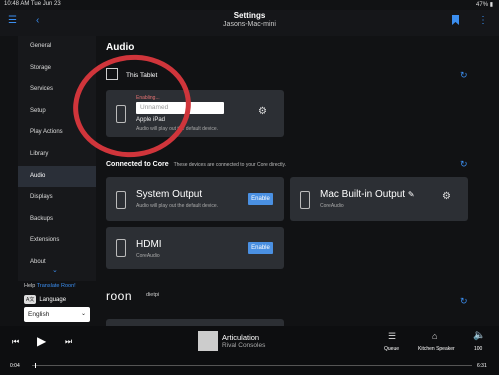  What do you see at coordinates (57, 220) in the screenshot?
I see `sidebar-item-backups: Backups` at bounding box center [57, 220].